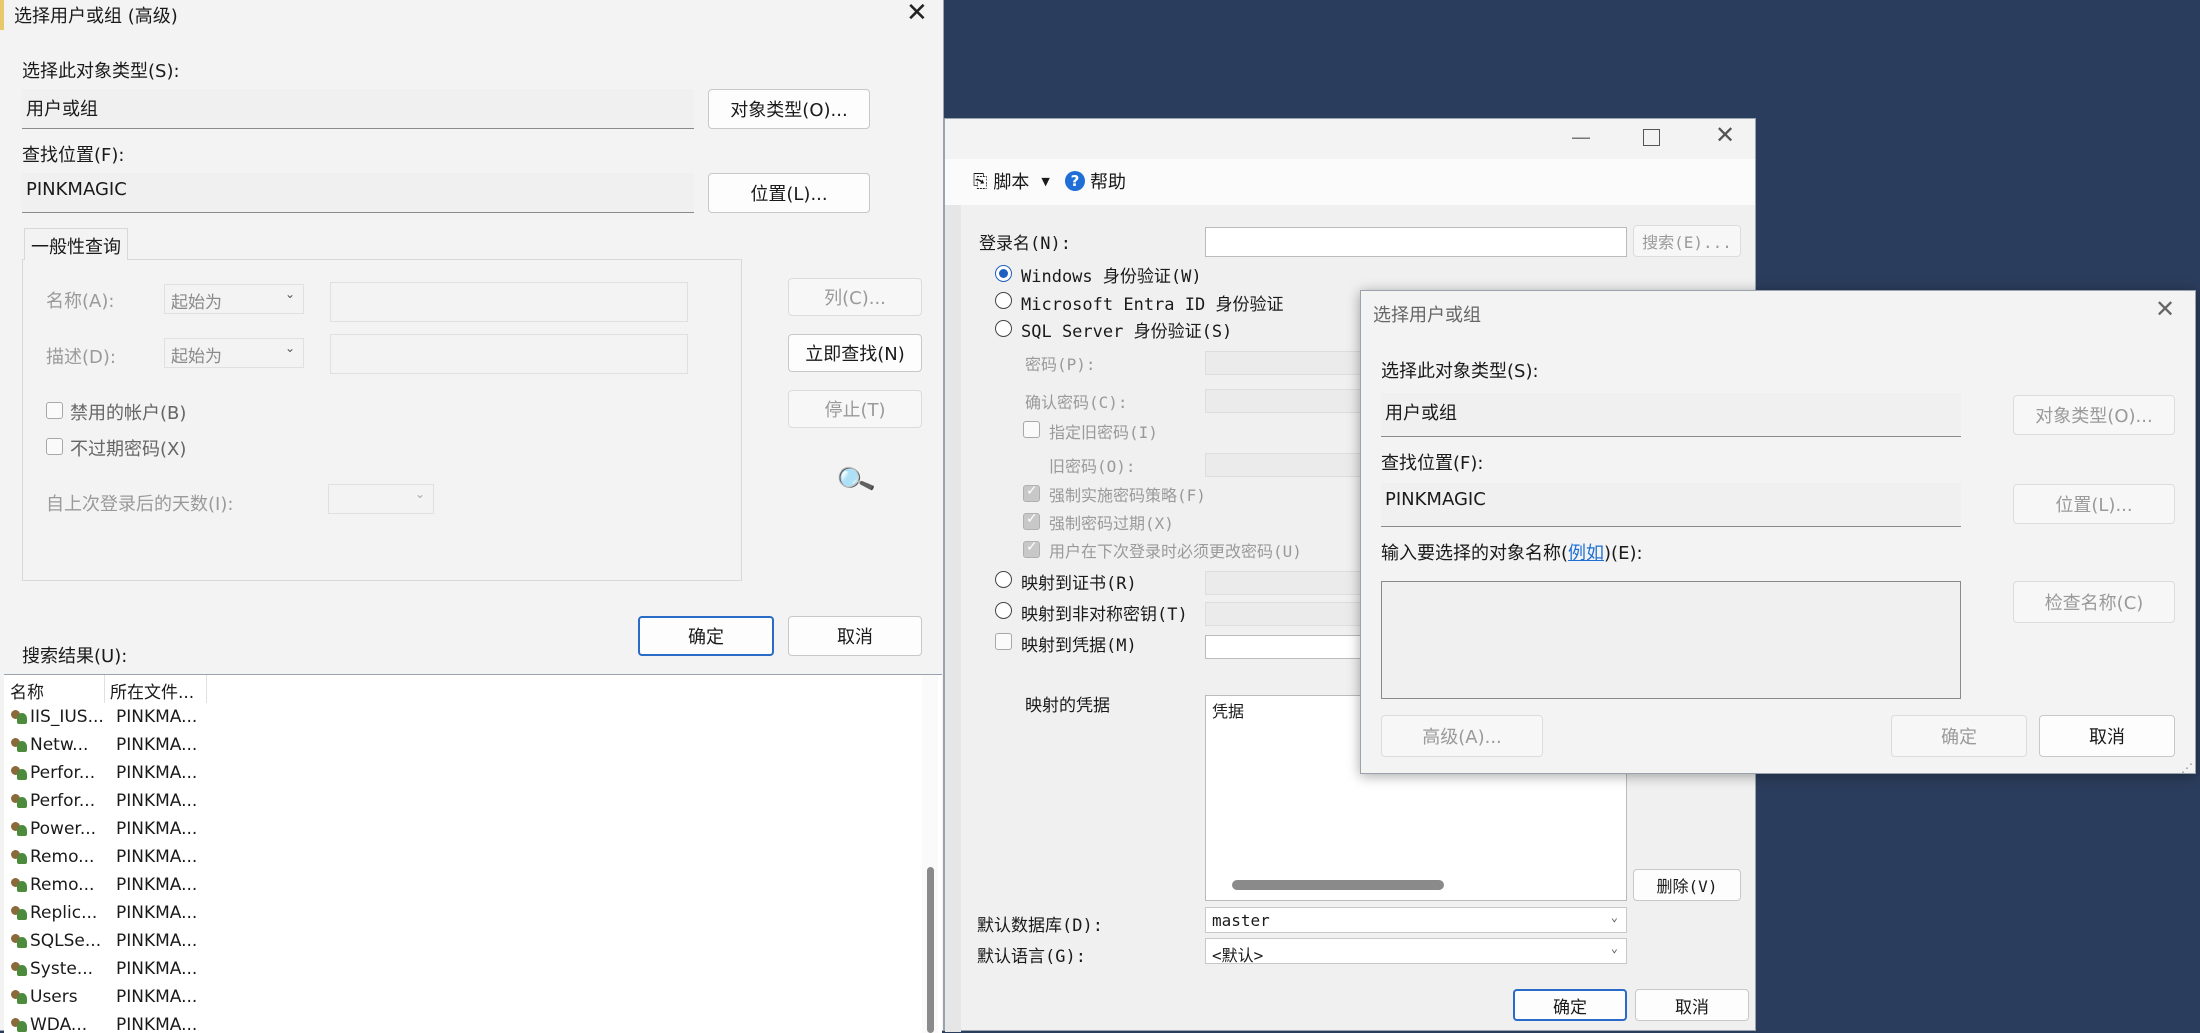 This screenshot has height=1033, width=2200. What do you see at coordinates (1079, 646) in the screenshot?
I see `map-credential-label: 映射到凭据(M)` at bounding box center [1079, 646].